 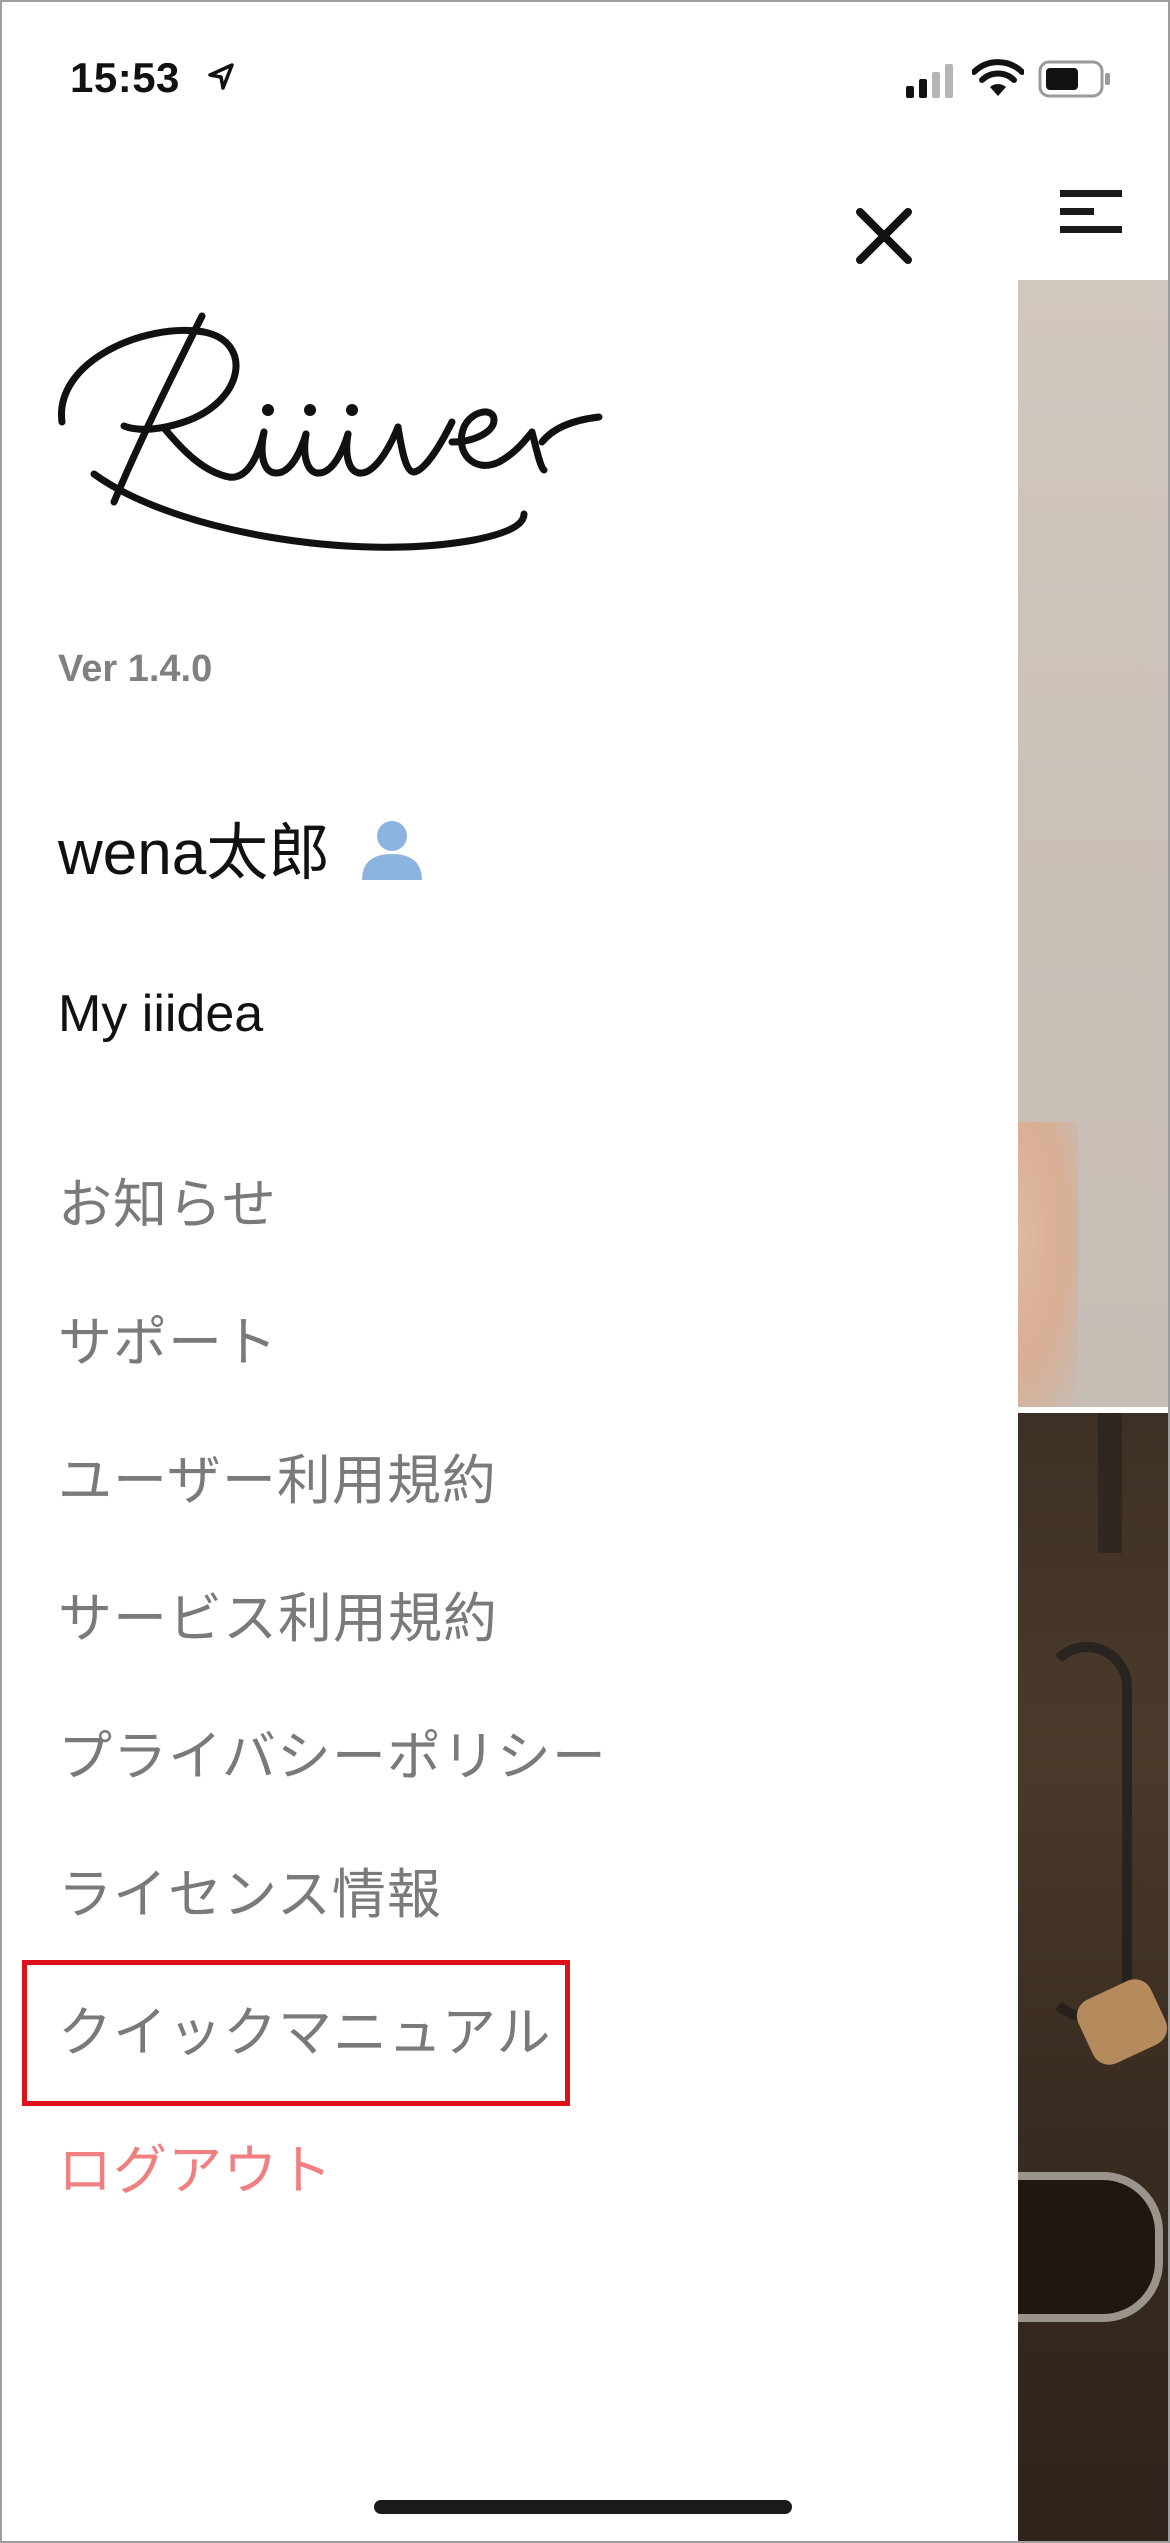 What do you see at coordinates (135, 669) in the screenshot?
I see `app-version: Ver 1.4.0` at bounding box center [135, 669].